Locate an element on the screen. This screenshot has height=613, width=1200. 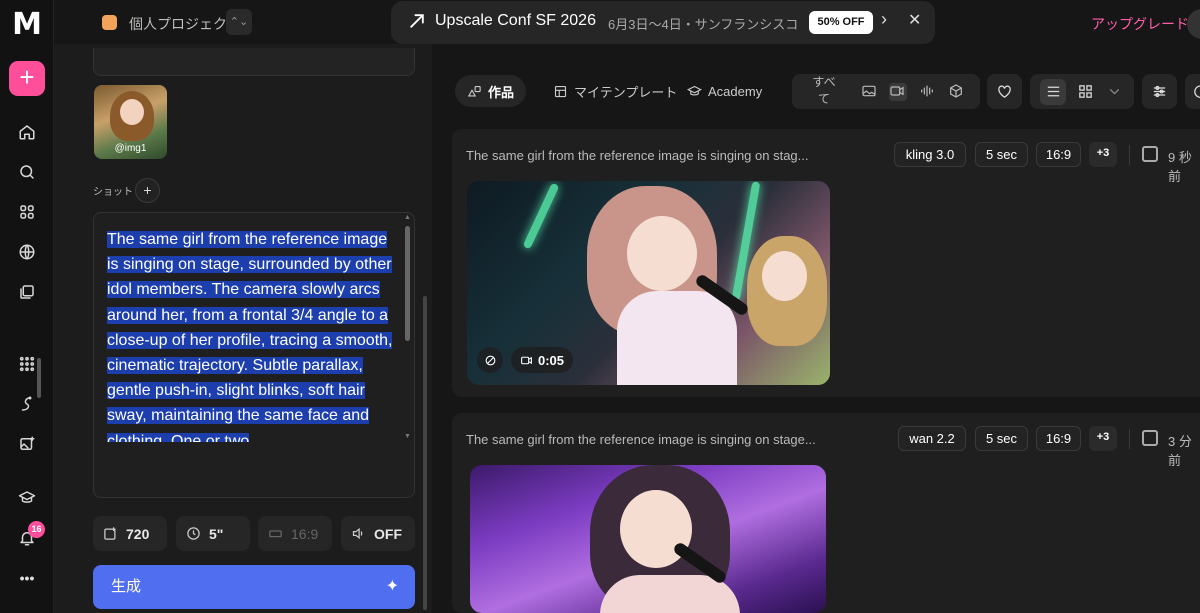
tab-my-templates: マイテンプレート is located at coordinates (615, 91).